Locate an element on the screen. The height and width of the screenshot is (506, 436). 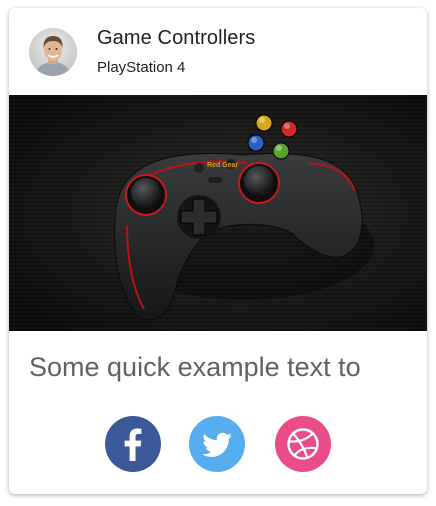
social-buttons is located at coordinates (218, 445).